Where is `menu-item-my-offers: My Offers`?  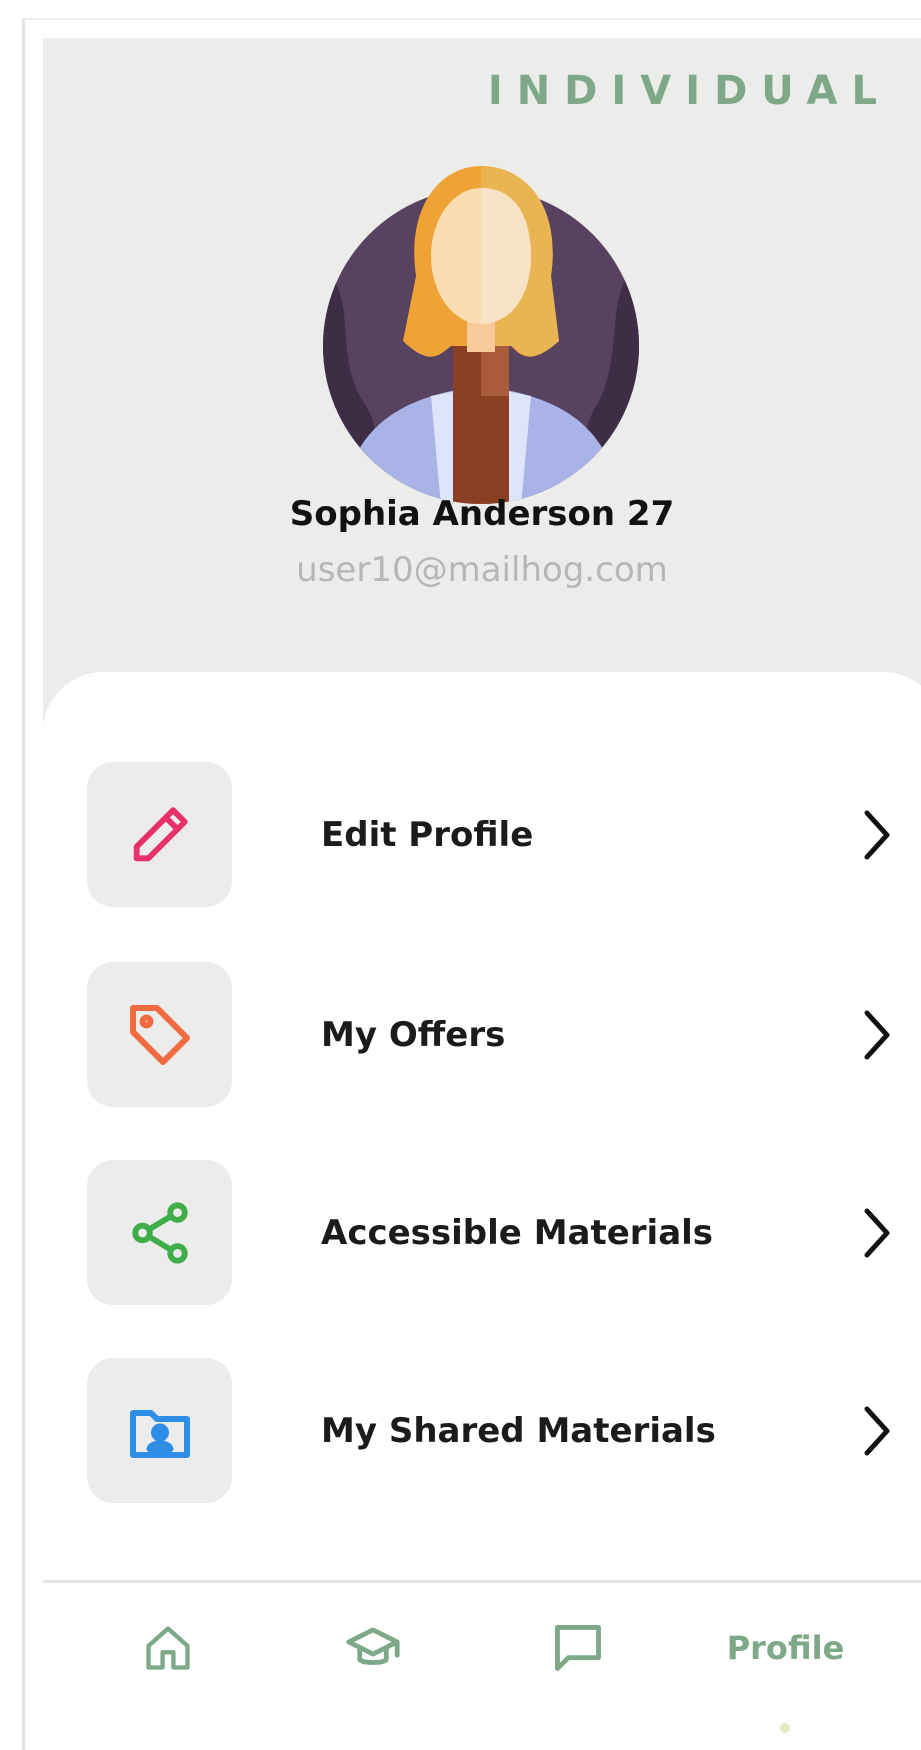
menu-item-my-offers: My Offers is located at coordinates (492, 1034).